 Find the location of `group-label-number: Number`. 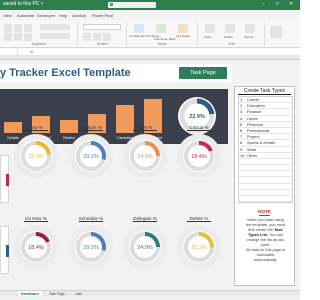

group-label-number: Number is located at coordinates (102, 44).